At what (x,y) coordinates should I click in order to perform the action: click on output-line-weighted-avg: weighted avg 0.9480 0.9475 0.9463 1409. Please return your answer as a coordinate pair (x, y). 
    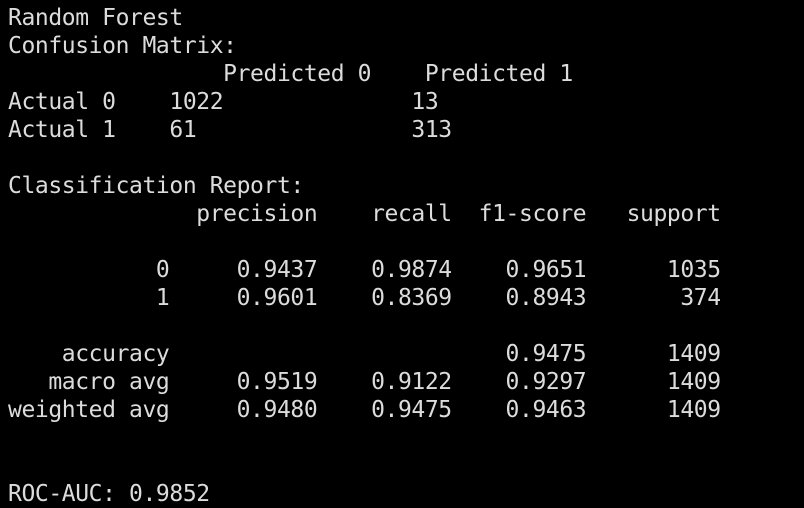
    Looking at the image, I should click on (364, 410).